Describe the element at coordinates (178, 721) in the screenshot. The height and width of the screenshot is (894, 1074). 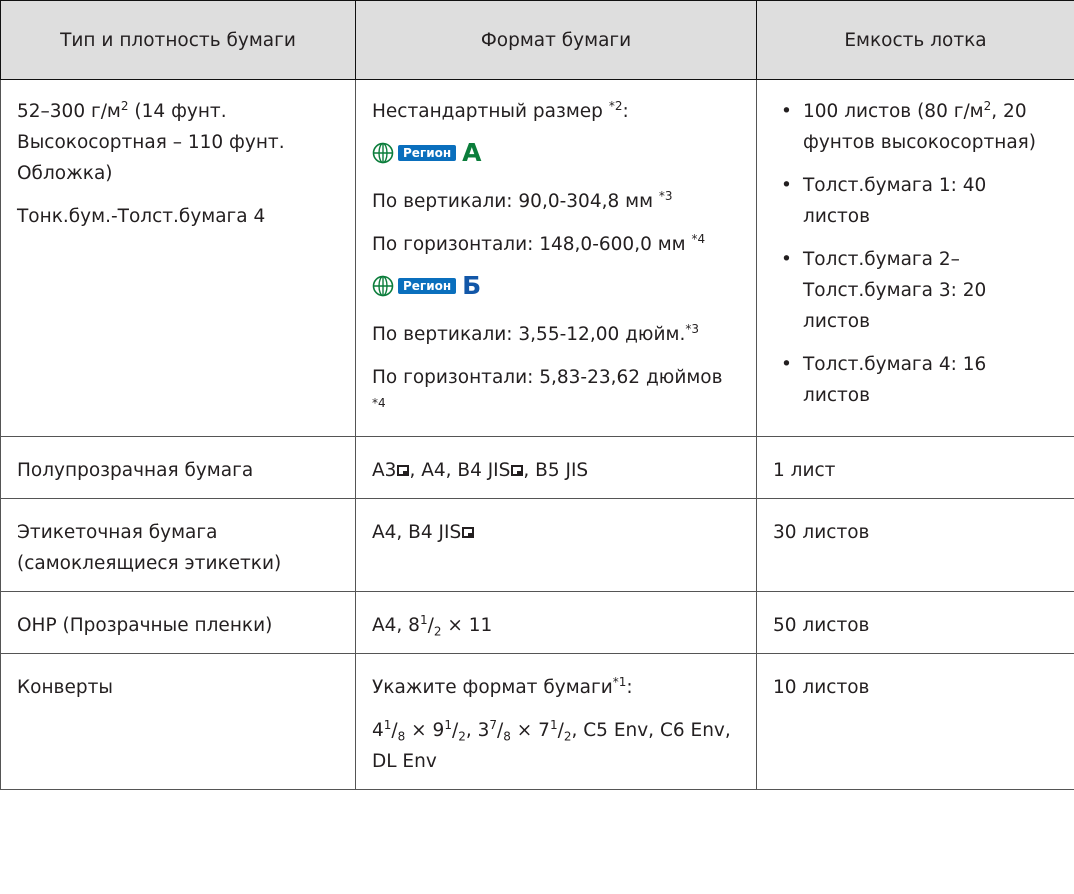
I see `cell-paper-type: Конверты` at that location.